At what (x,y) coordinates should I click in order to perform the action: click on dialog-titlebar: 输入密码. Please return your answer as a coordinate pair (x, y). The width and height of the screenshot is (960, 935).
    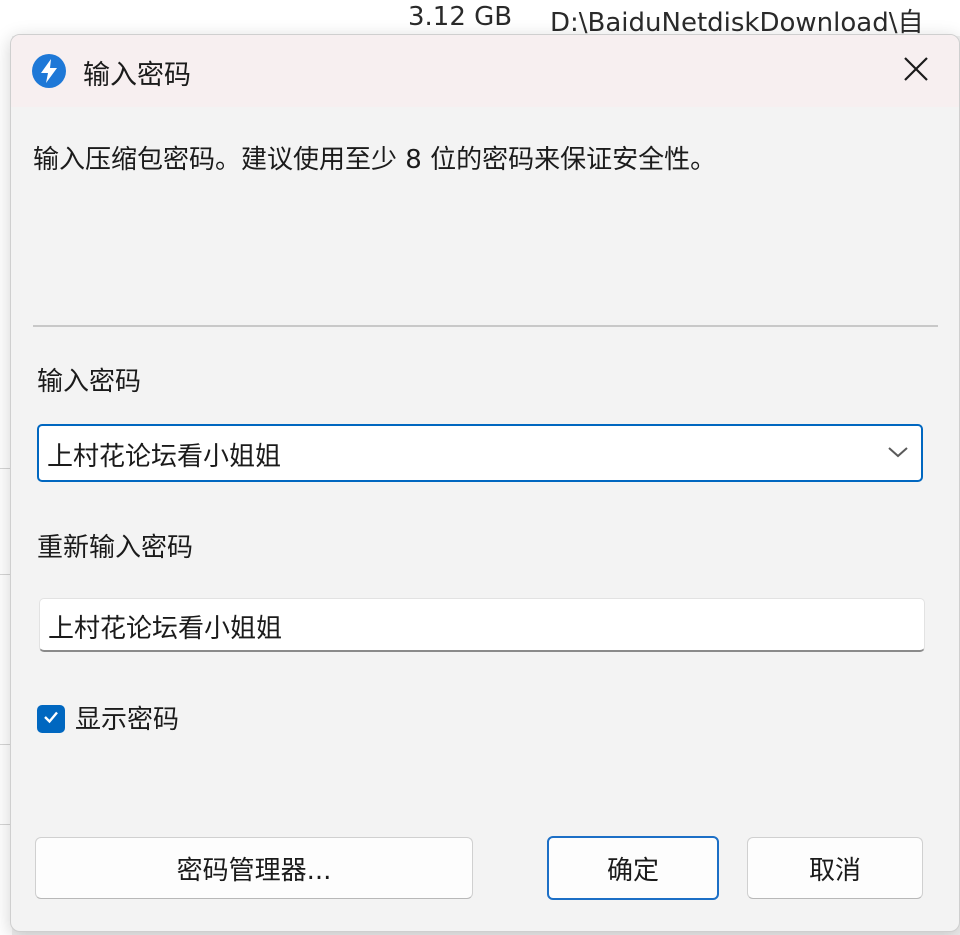
    Looking at the image, I should click on (485, 71).